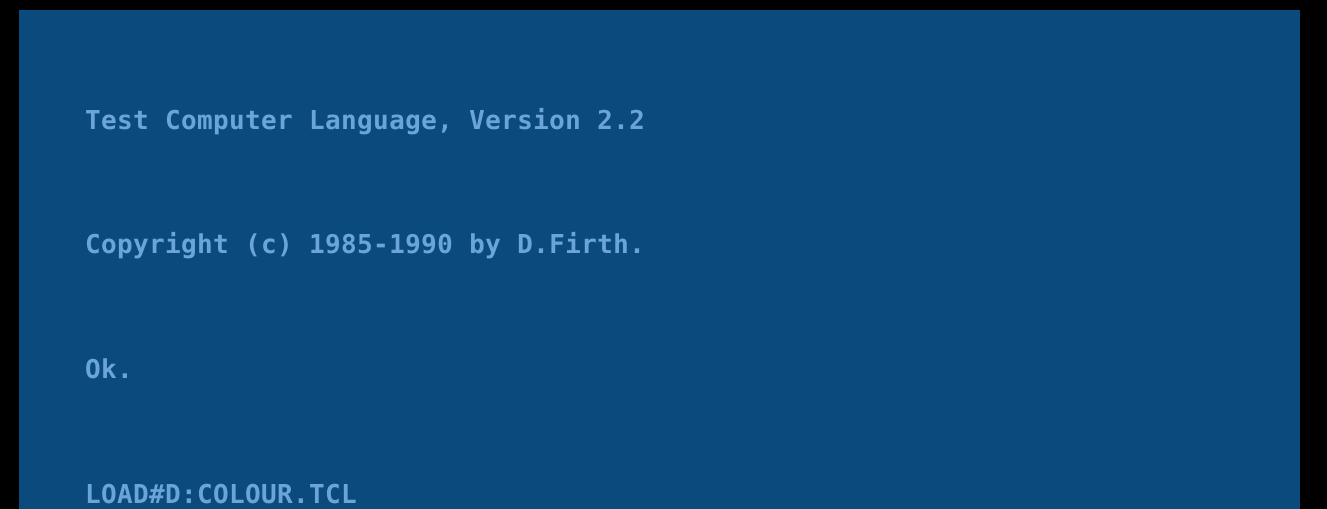 The height and width of the screenshot is (509, 1327). Describe the element at coordinates (365, 120) in the screenshot. I see `terminal-line-title: Test Computer Language, Version 2.2` at that location.